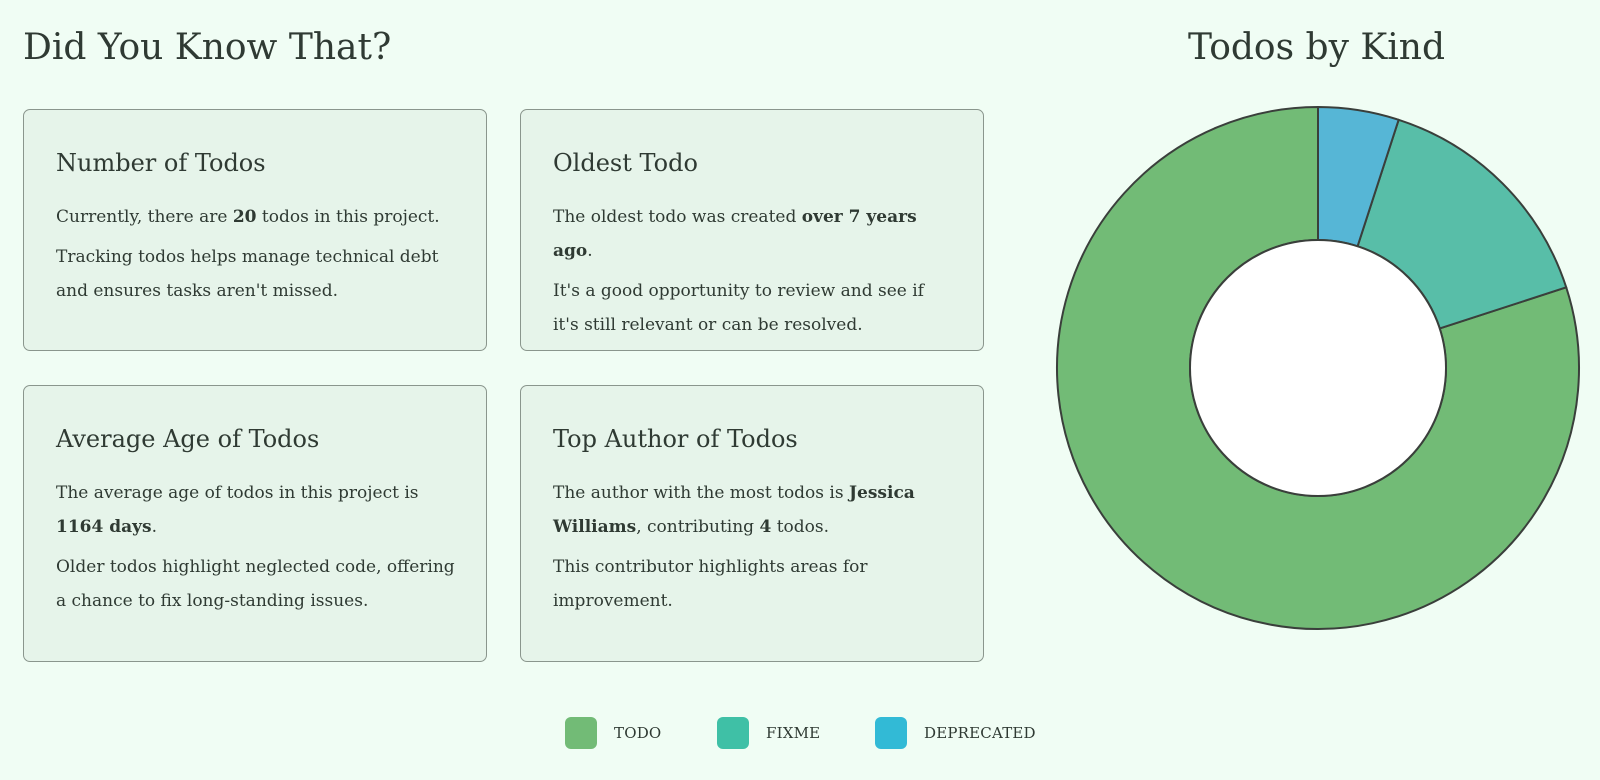 The image size is (1600, 780). Describe the element at coordinates (207, 47) in the screenshot. I see `section-title: Did You Know That?` at that location.